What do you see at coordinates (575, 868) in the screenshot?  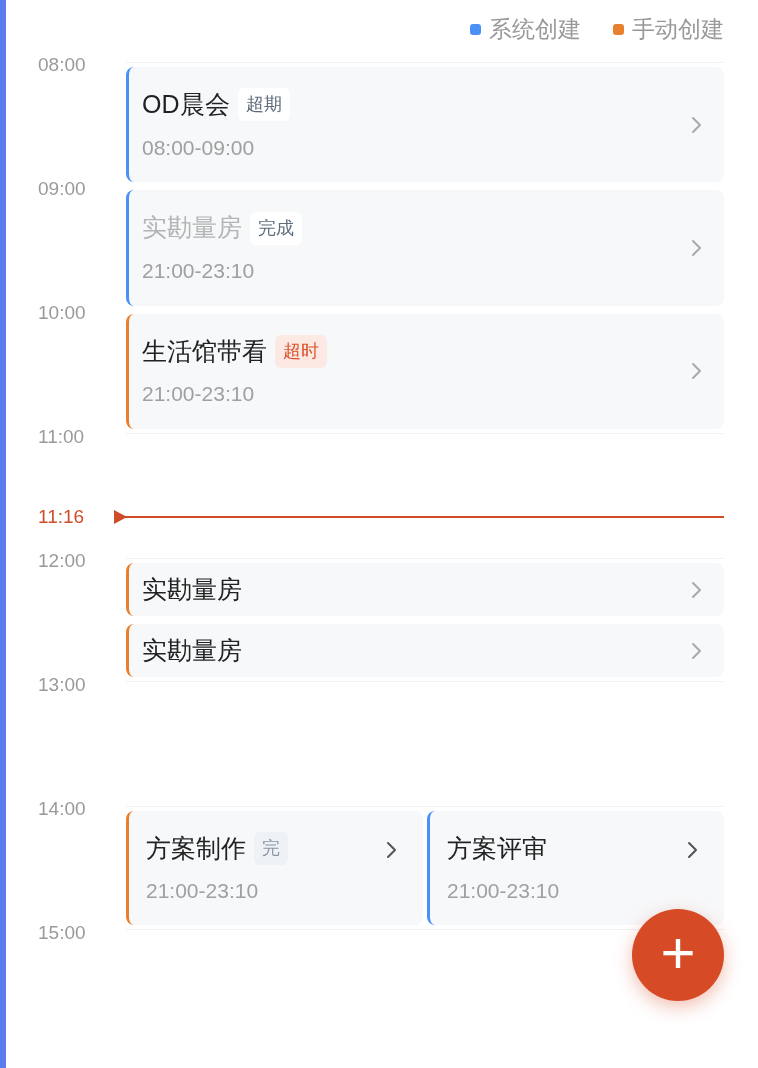 I see `event-card: 方案评审 21:00-23:10` at bounding box center [575, 868].